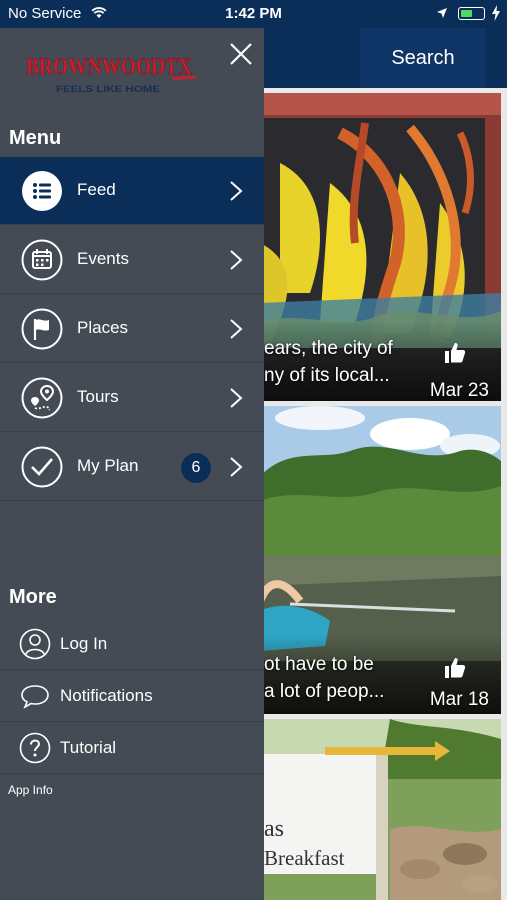  What do you see at coordinates (106, 695) in the screenshot?
I see `more-item-label: Notifications` at bounding box center [106, 695].